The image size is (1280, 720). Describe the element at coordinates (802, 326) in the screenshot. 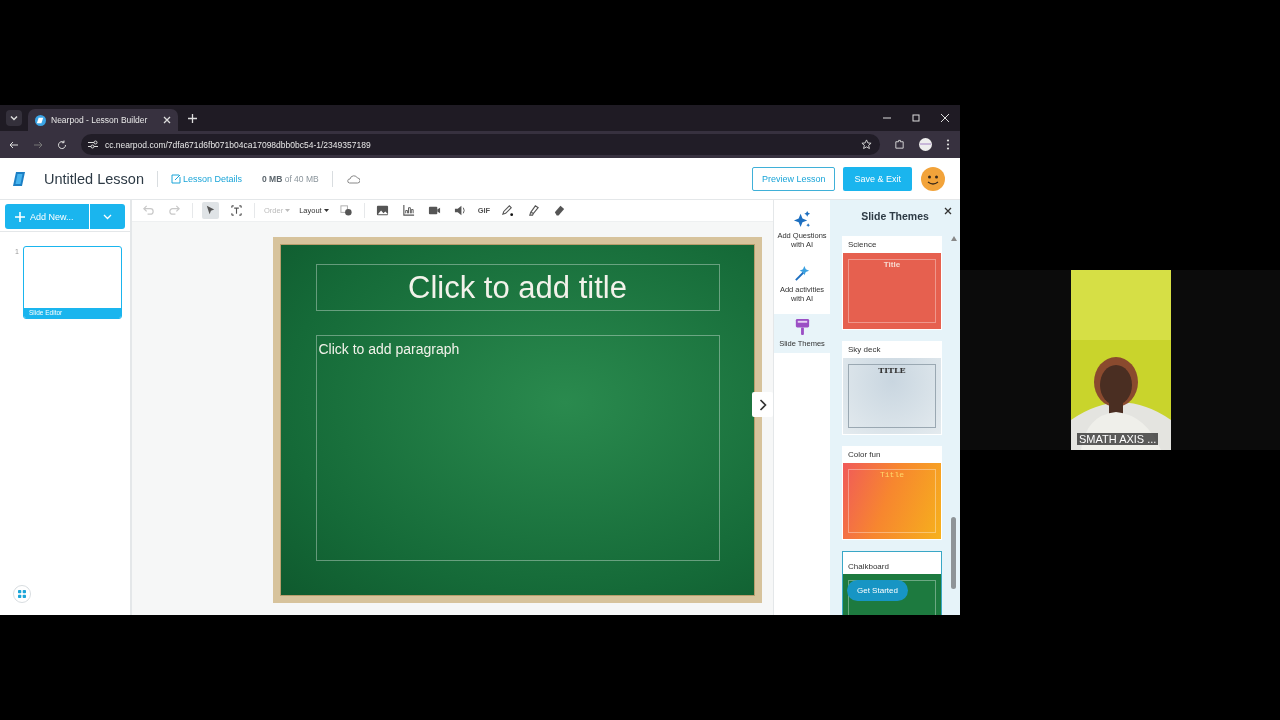

I see `paint-roller-icon` at that location.